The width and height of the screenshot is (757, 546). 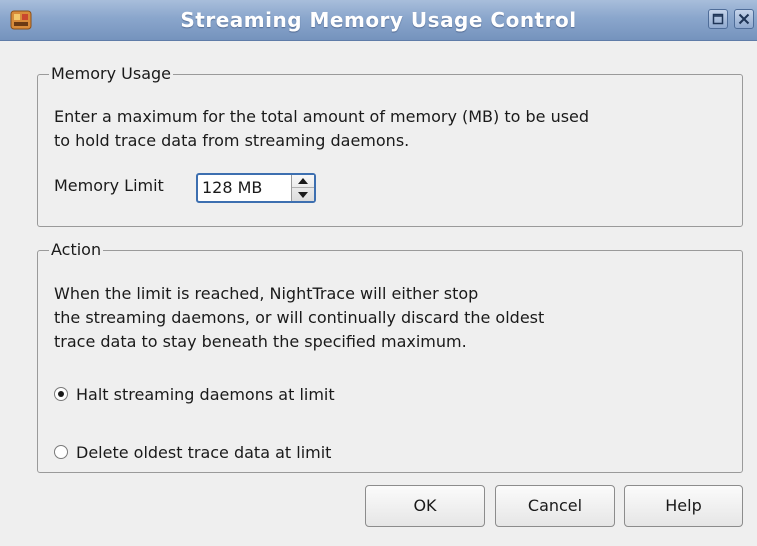 What do you see at coordinates (76, 250) in the screenshot?
I see `action-group-title: Action` at bounding box center [76, 250].